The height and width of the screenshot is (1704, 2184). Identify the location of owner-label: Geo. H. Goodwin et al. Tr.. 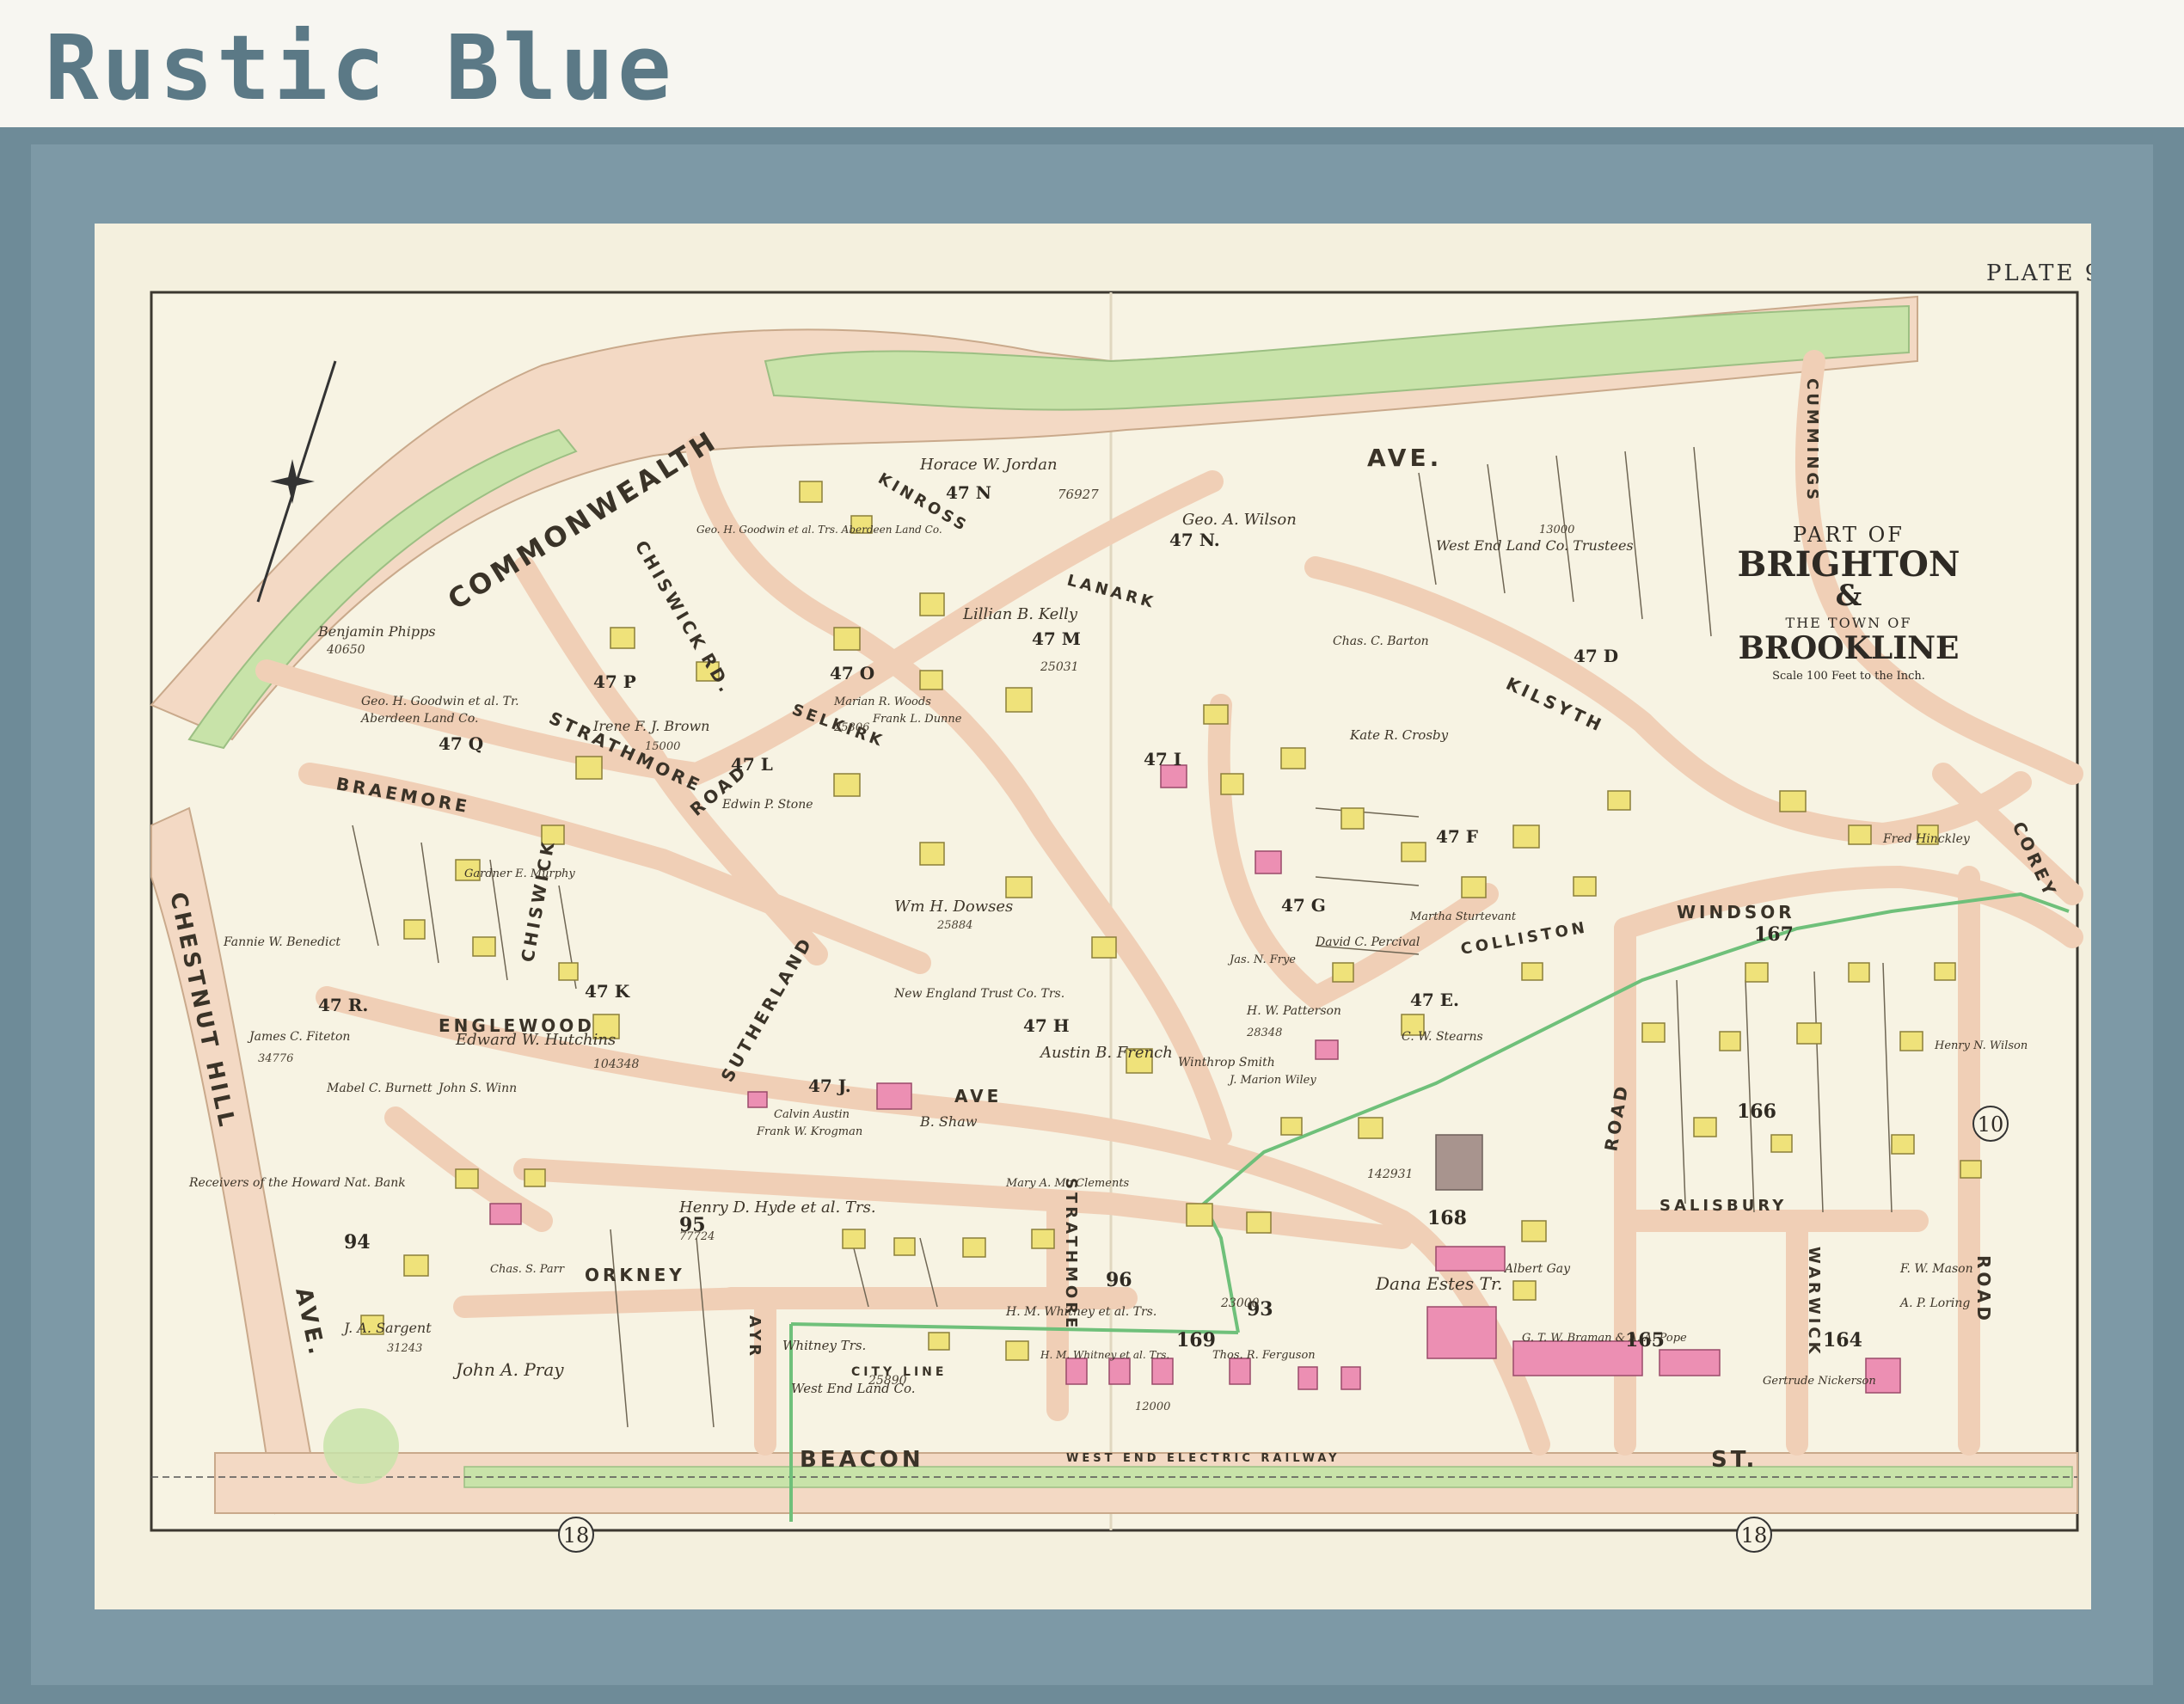
(440, 701).